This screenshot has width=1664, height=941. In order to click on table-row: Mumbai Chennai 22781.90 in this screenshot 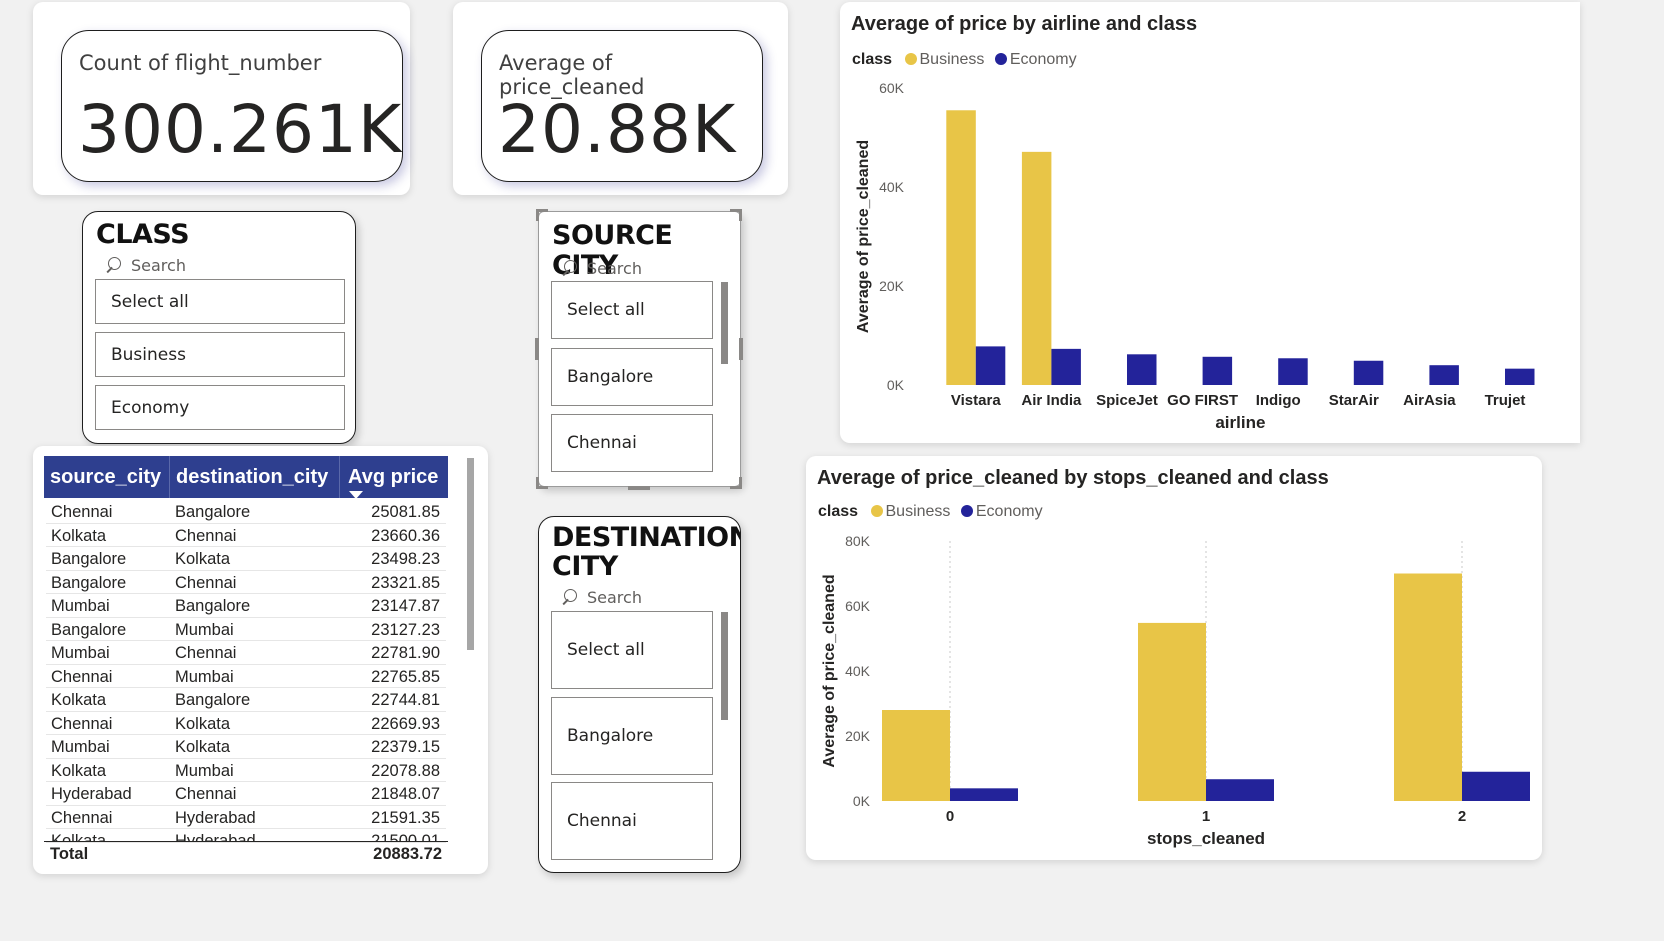, I will do `click(246, 653)`.